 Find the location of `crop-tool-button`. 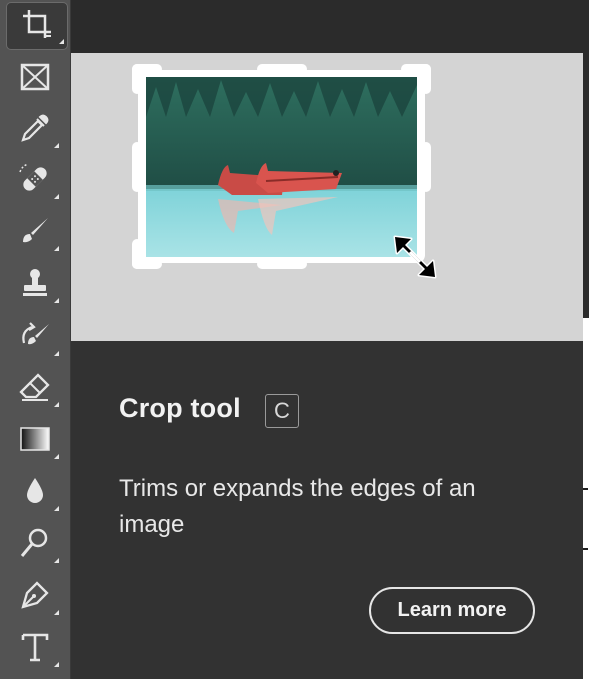

crop-tool-button is located at coordinates (37, 26).